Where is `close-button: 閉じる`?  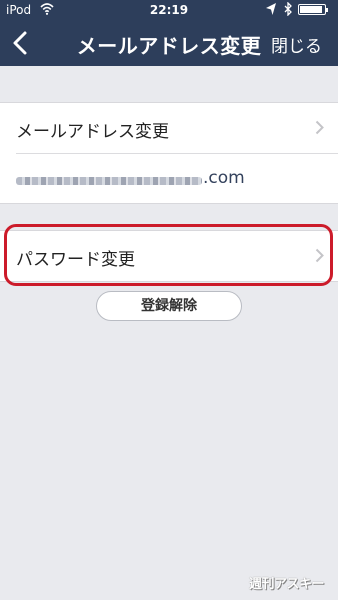 close-button: 閉じる is located at coordinates (296, 44).